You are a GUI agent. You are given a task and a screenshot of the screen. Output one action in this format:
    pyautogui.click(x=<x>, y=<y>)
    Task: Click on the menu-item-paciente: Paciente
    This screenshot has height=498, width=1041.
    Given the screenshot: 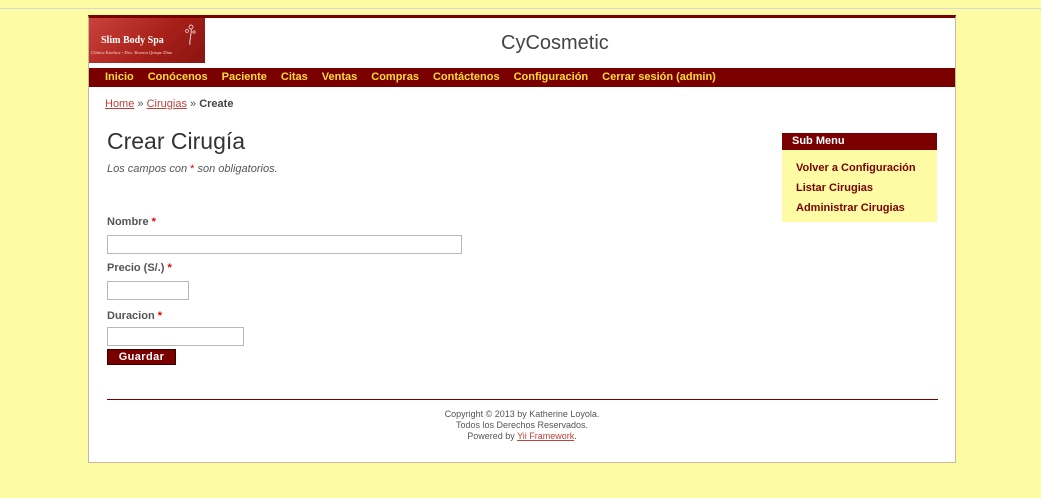 What is the action you would take?
    pyautogui.click(x=244, y=77)
    